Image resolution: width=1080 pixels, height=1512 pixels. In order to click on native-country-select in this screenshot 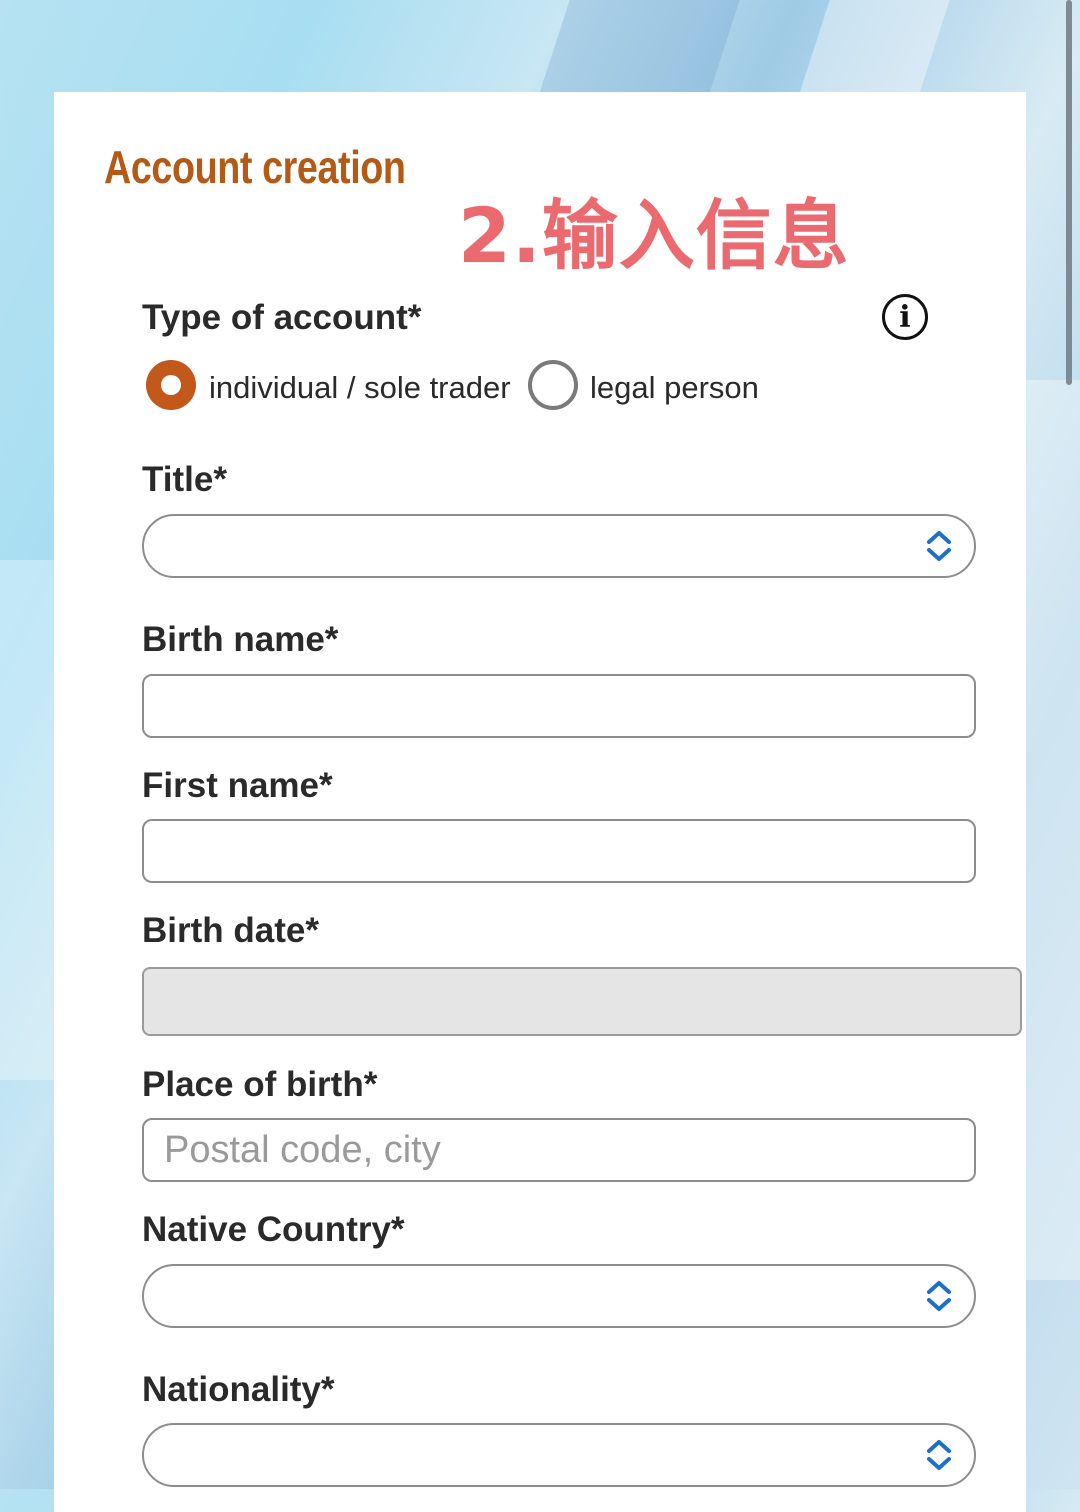, I will do `click(559, 1296)`.